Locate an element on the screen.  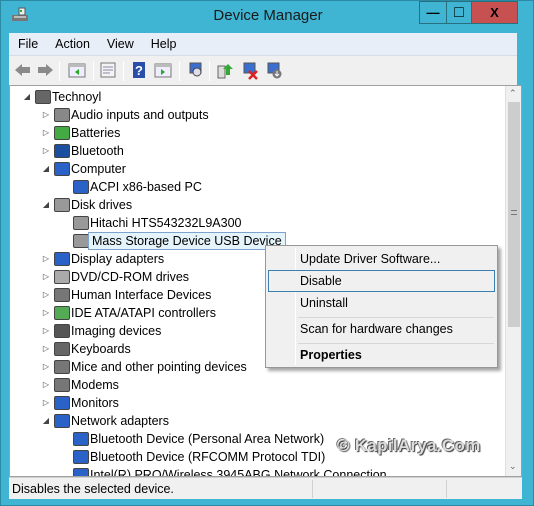
tree-item-label: Computer is located at coordinates (98, 169).